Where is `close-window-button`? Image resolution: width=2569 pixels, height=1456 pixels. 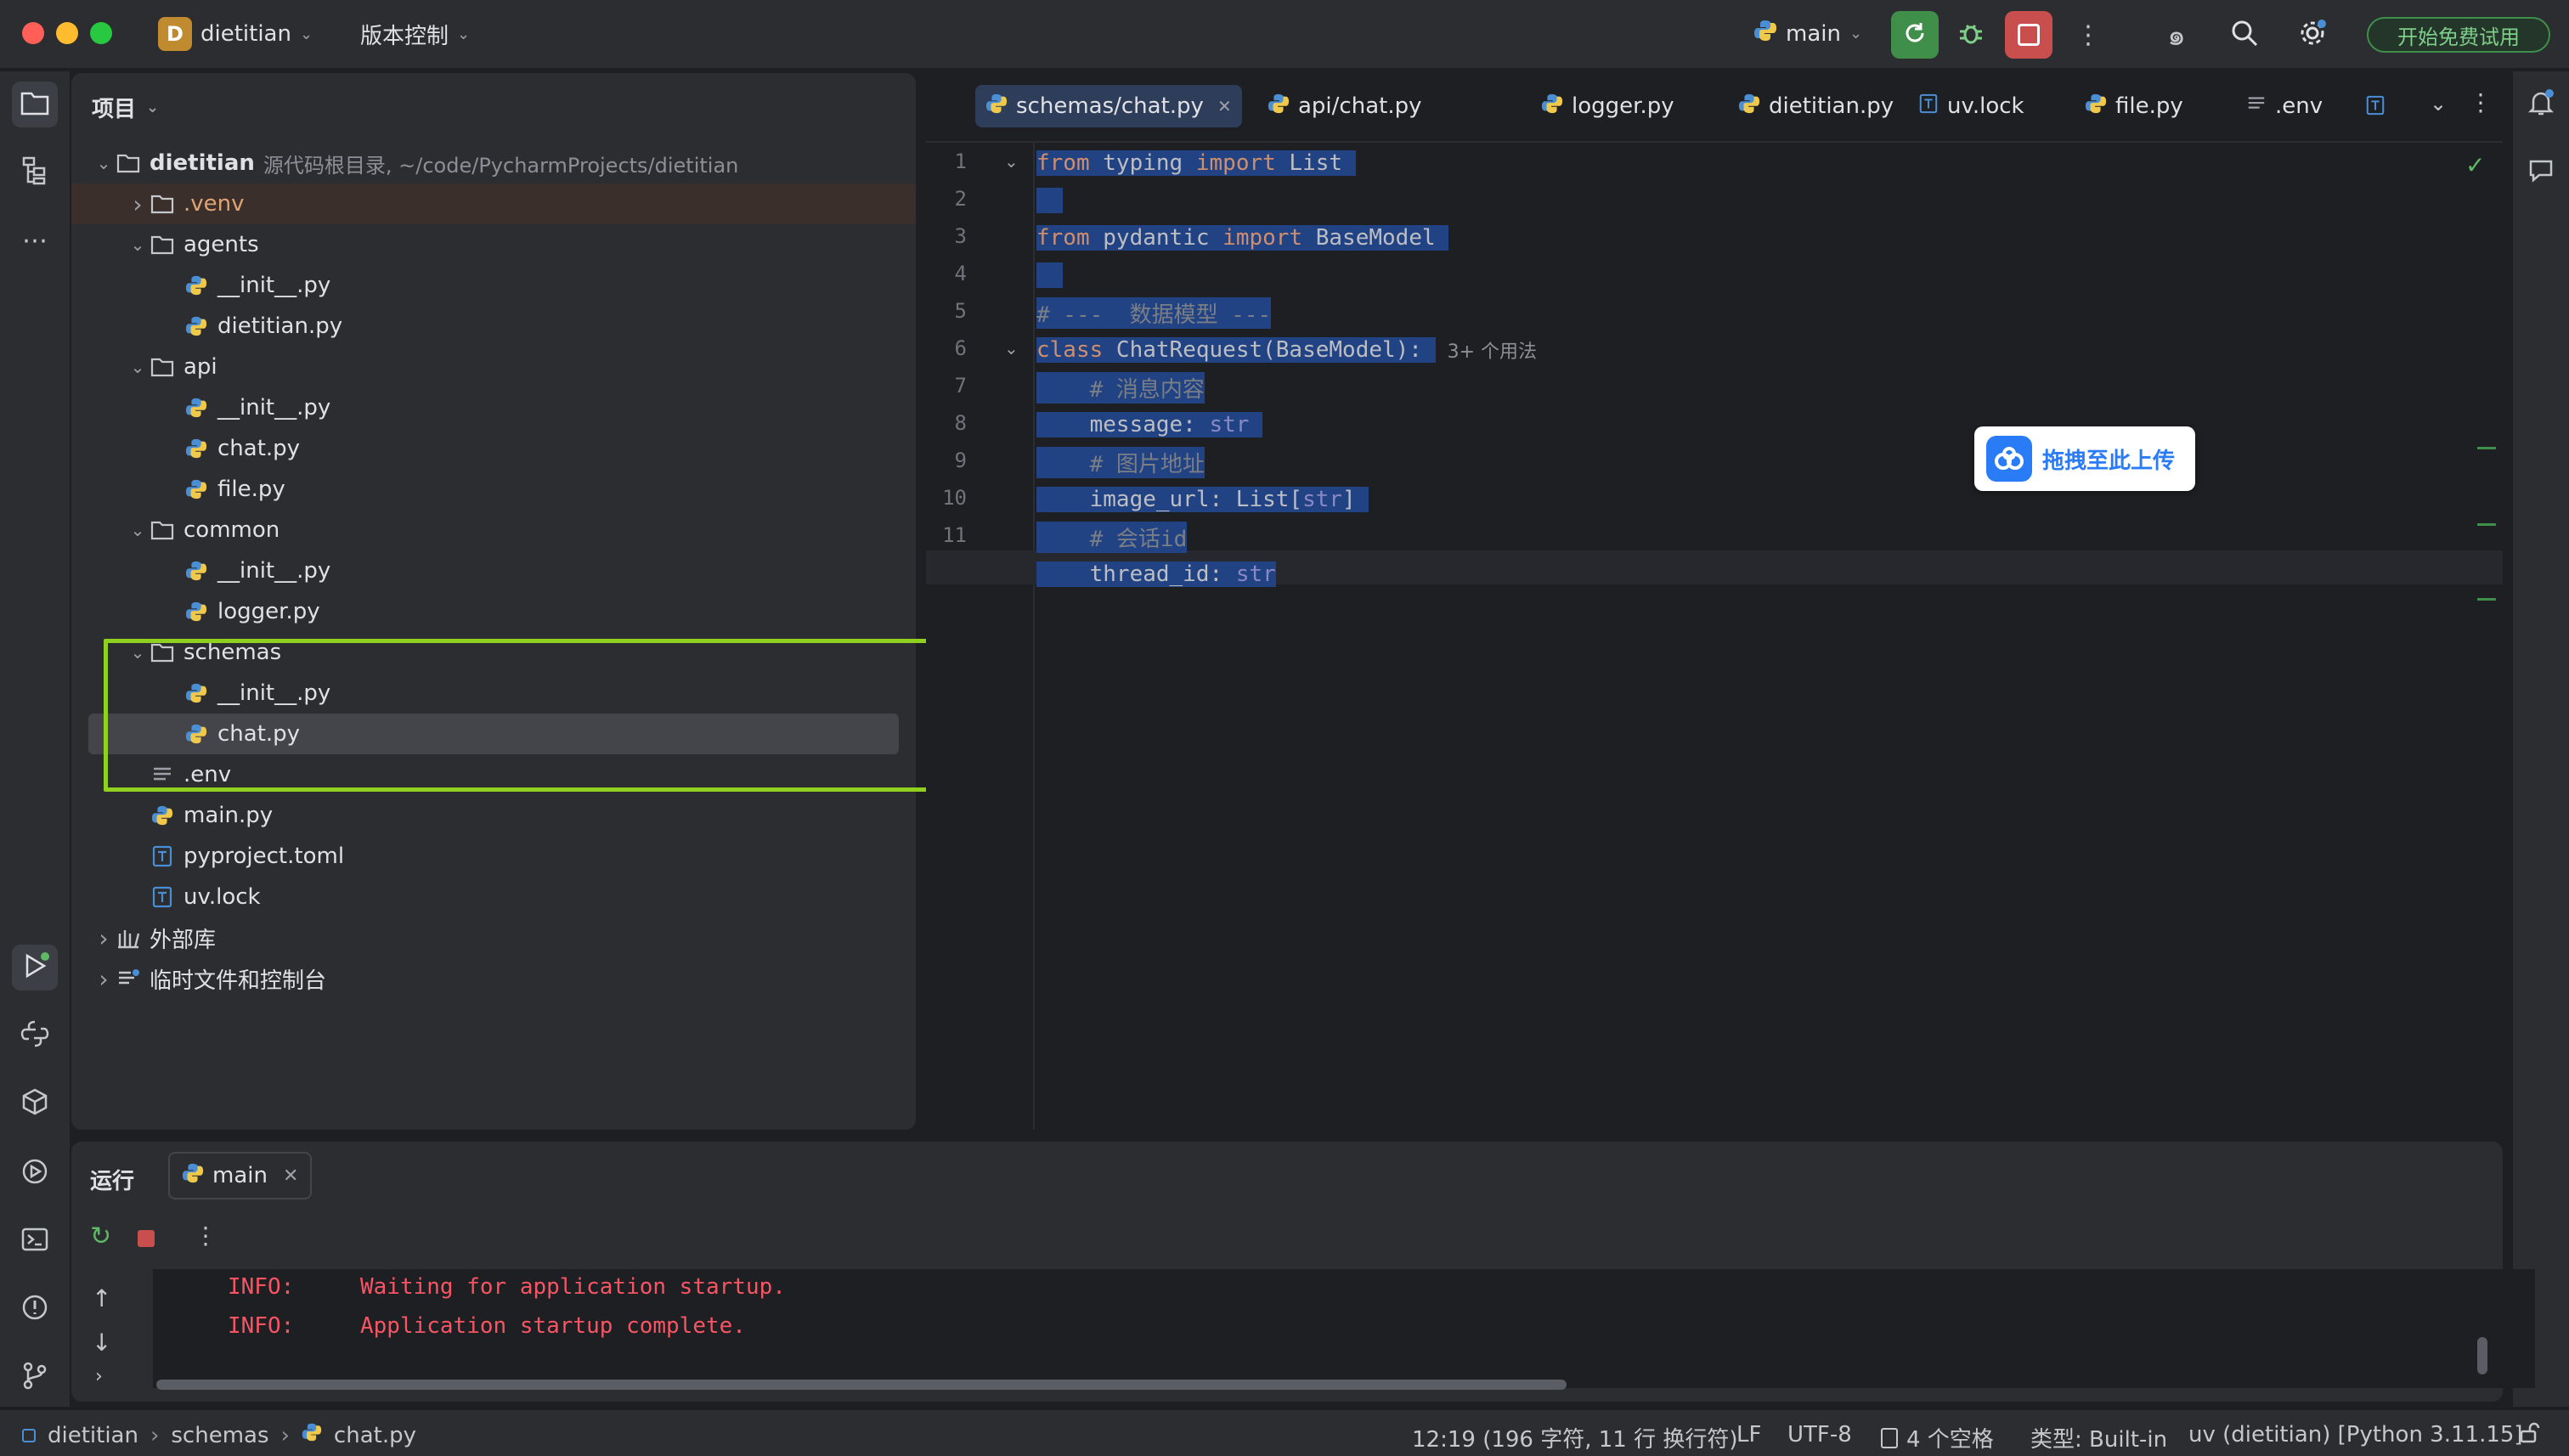 close-window-button is located at coordinates (33, 33).